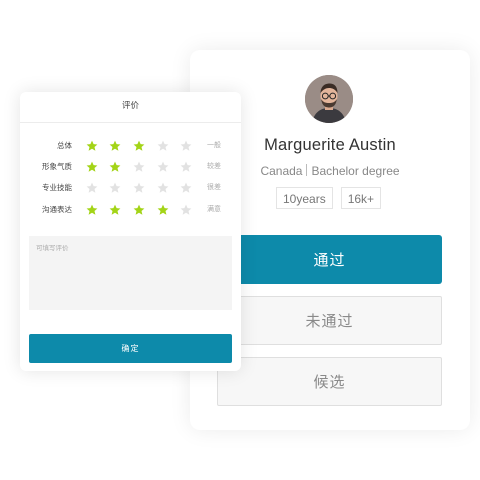  I want to click on confirm-button: 确定, so click(130, 348).